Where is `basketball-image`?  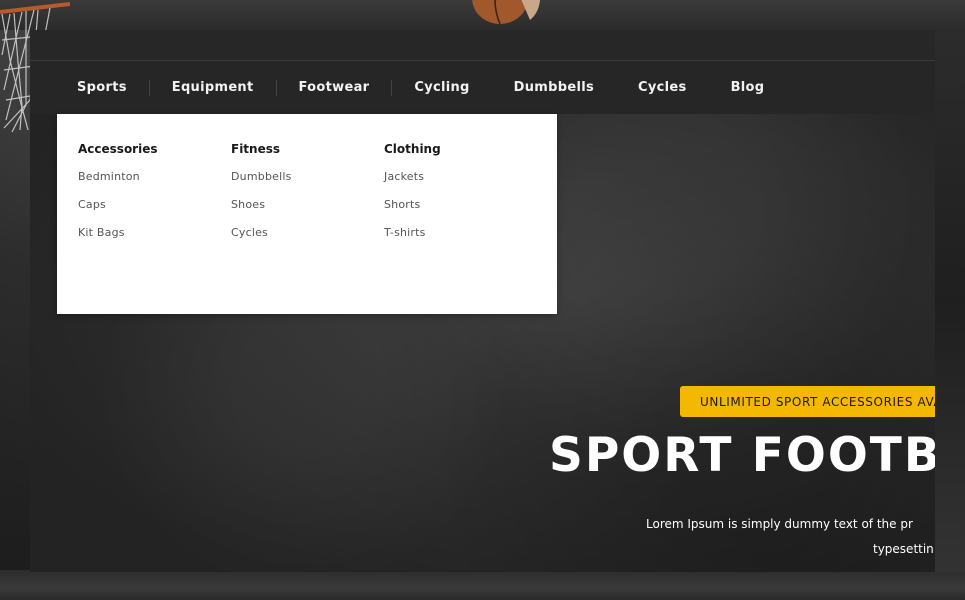
basketball-image is located at coordinates (506, 12).